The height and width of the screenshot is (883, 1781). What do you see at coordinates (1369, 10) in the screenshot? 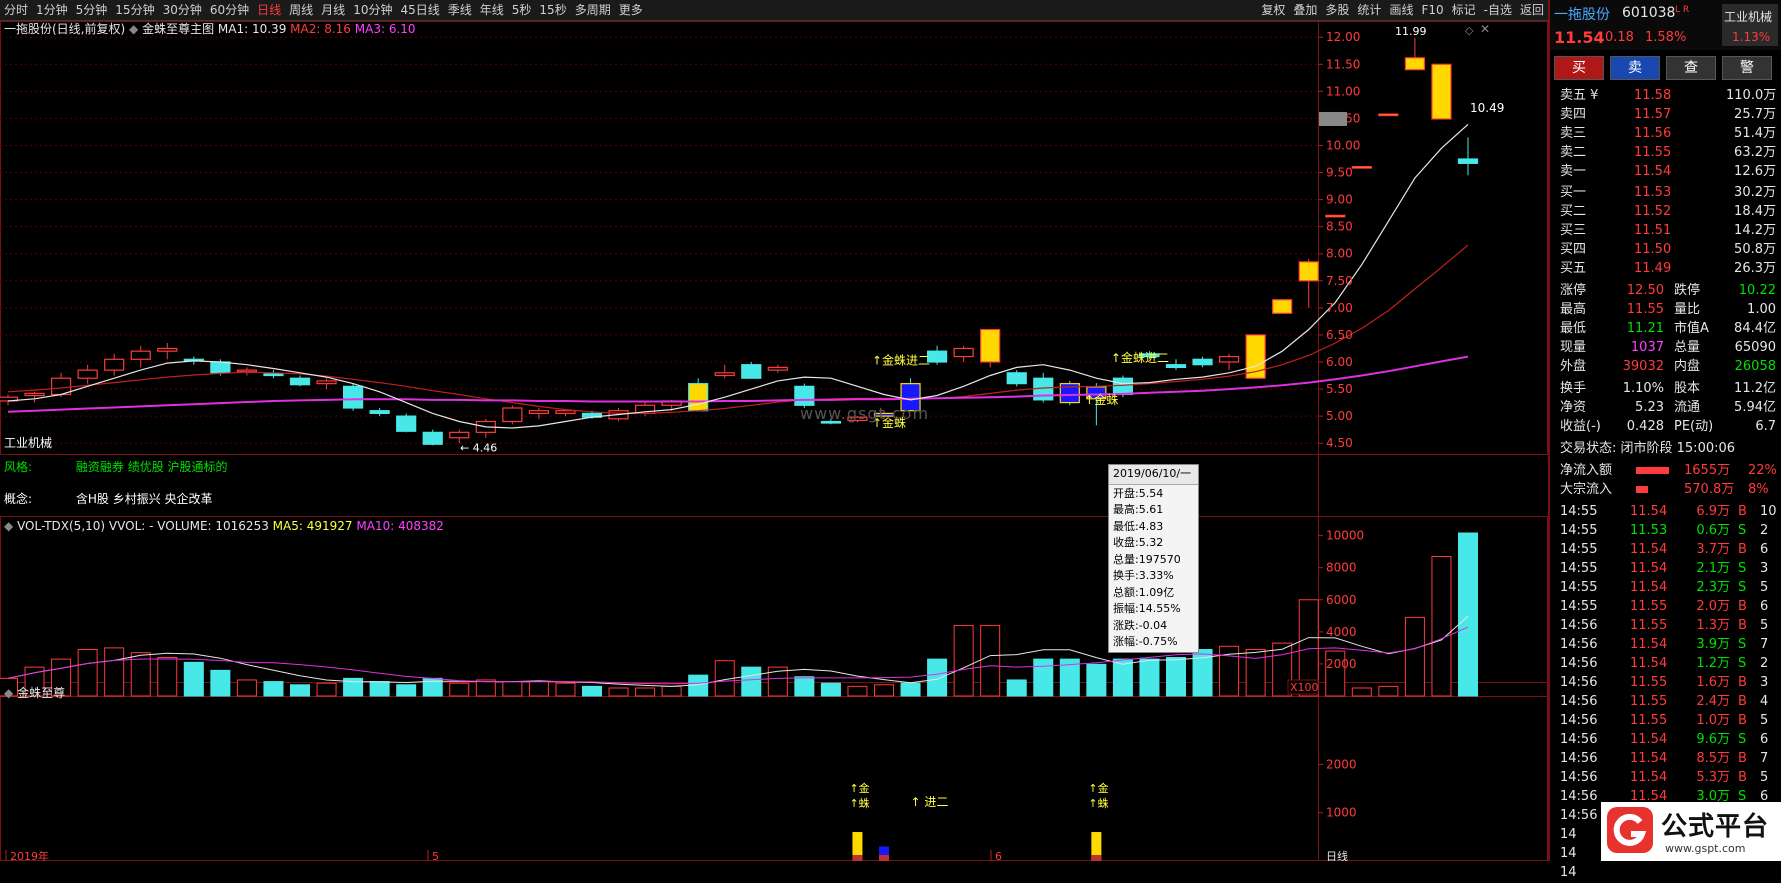
I see `tool-button-3: 统计` at bounding box center [1369, 10].